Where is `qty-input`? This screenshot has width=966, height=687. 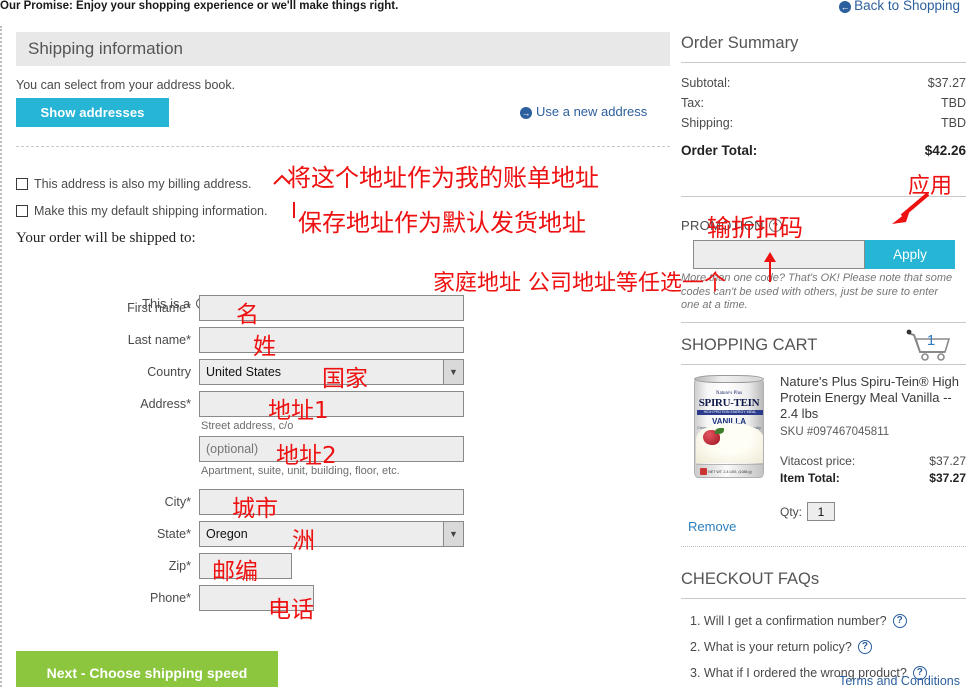 qty-input is located at coordinates (821, 511).